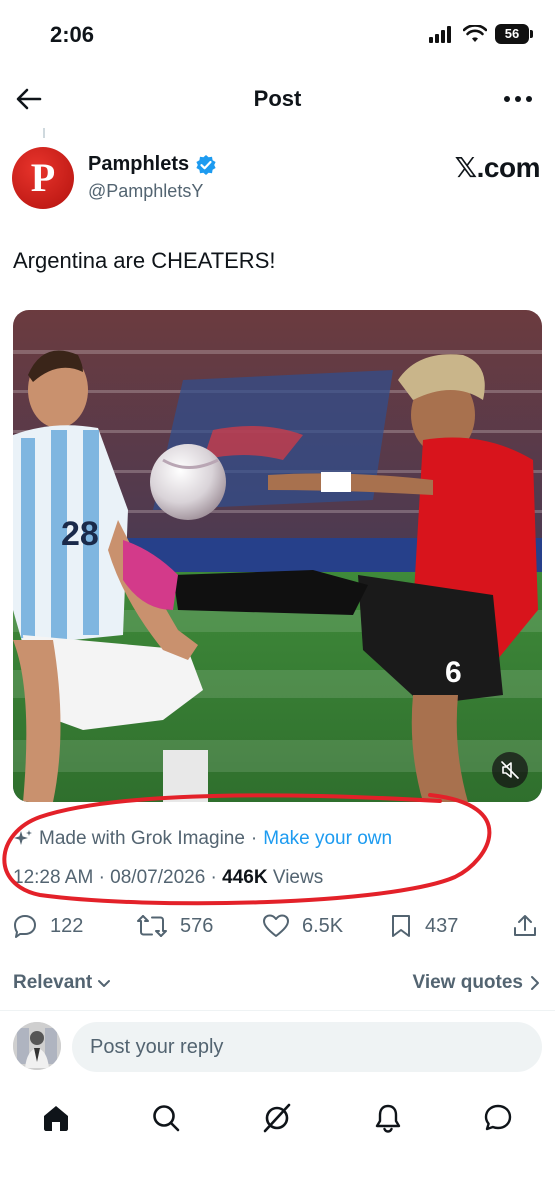 This screenshot has height=1200, width=555. Describe the element at coordinates (144, 260) in the screenshot. I see `post-text: Argentina are CHEATERS!` at that location.